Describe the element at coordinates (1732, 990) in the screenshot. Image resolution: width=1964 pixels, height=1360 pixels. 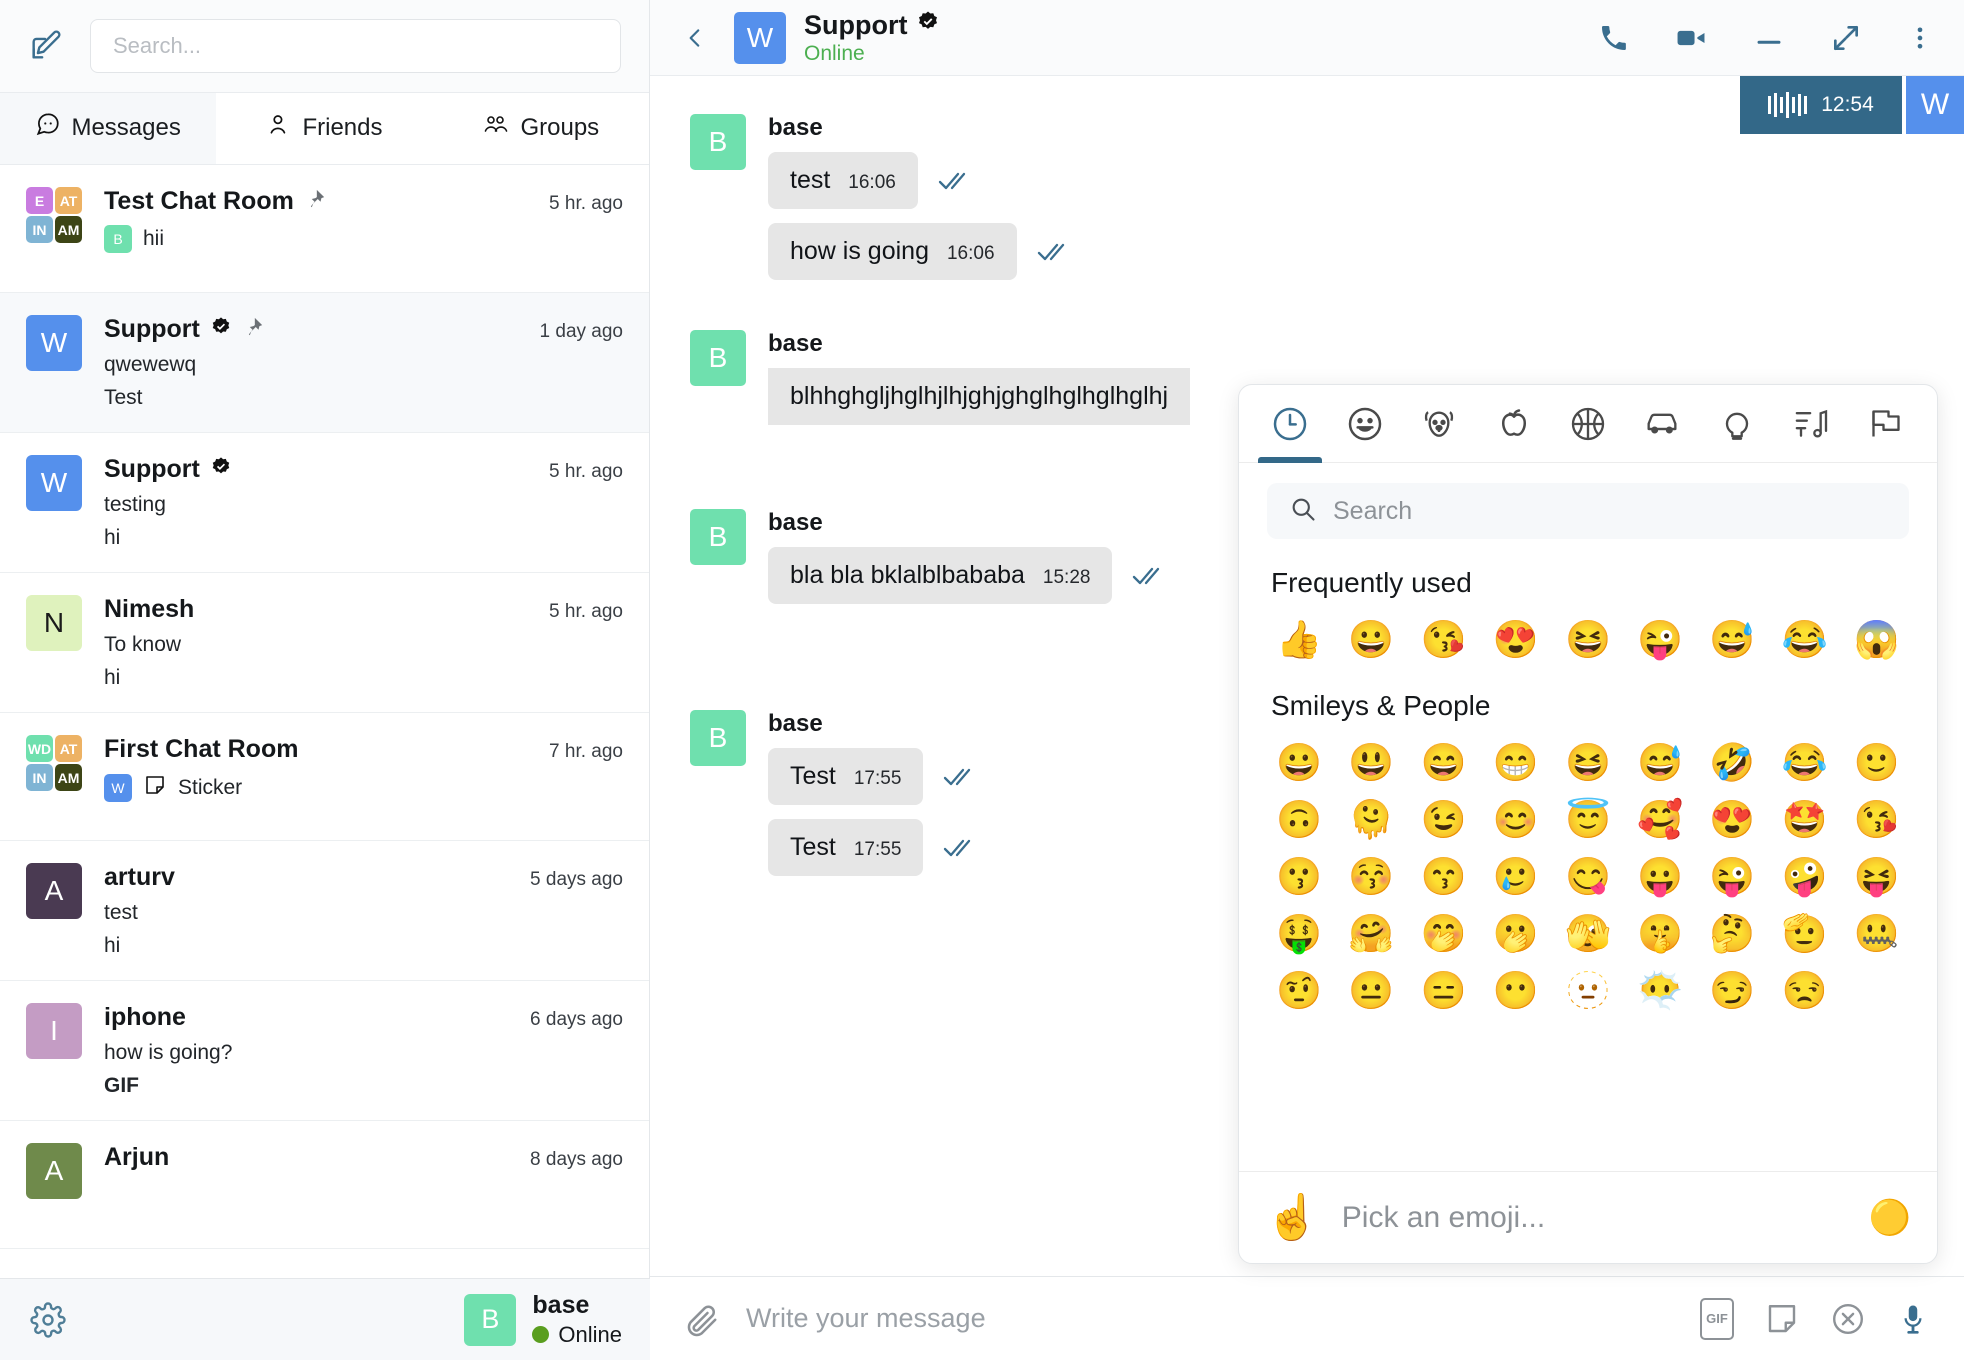
I see `emoji-button: 😏` at that location.